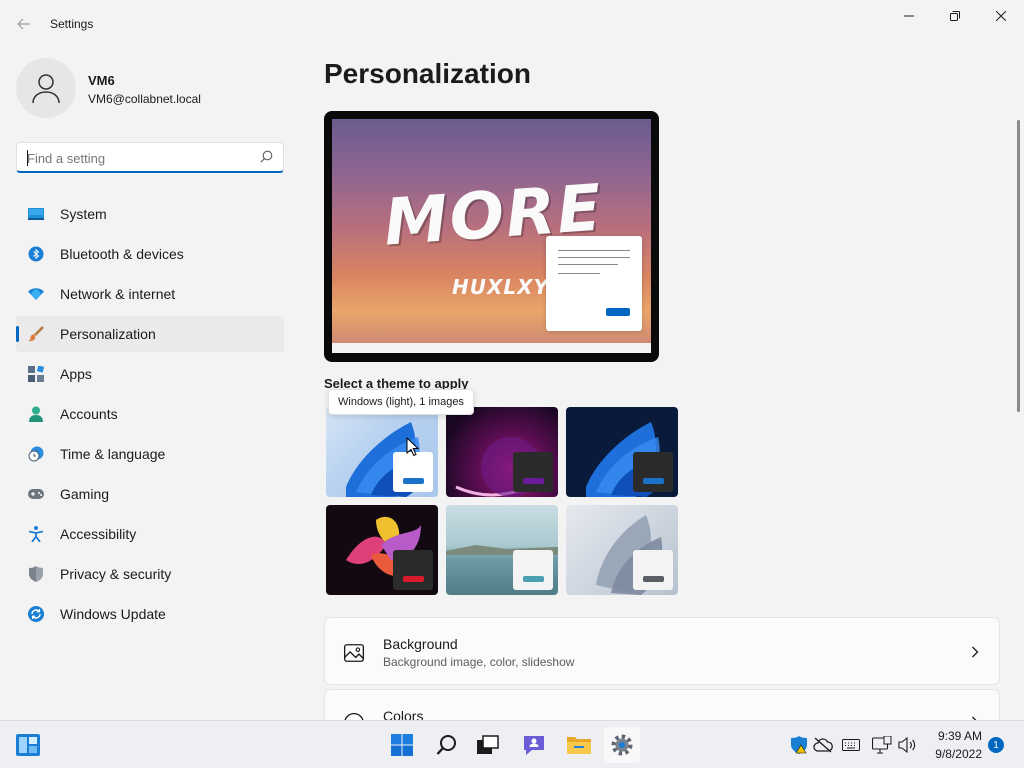 Image resolution: width=1024 pixels, height=768 pixels. What do you see at coordinates (98, 534) in the screenshot?
I see `sidebar-item-label: Accessibility` at bounding box center [98, 534].